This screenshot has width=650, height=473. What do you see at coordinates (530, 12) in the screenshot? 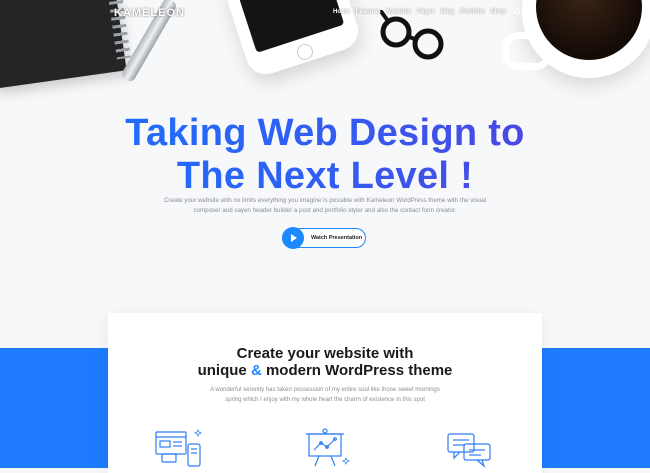
I see `menu-icon` at bounding box center [530, 12].